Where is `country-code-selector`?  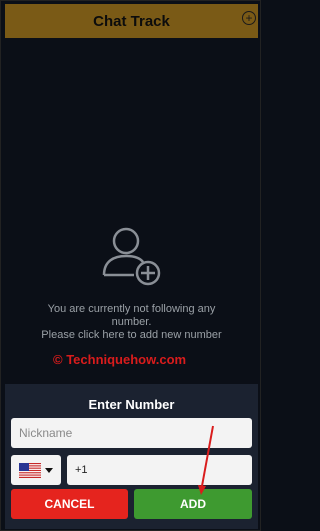 country-code-selector is located at coordinates (36, 470).